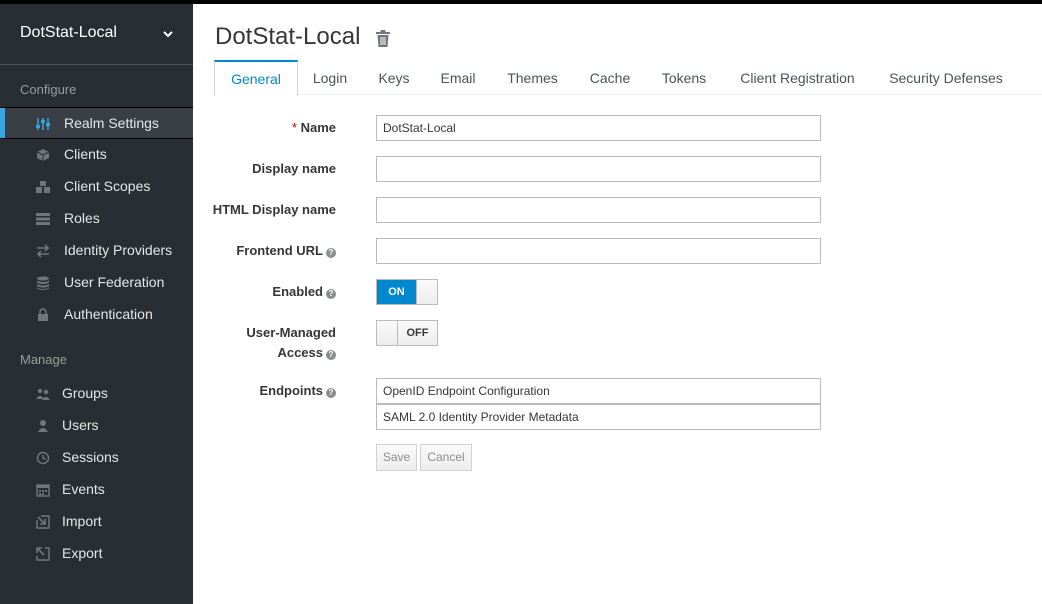  Describe the element at coordinates (256, 78) in the screenshot. I see `tab-general: General` at that location.